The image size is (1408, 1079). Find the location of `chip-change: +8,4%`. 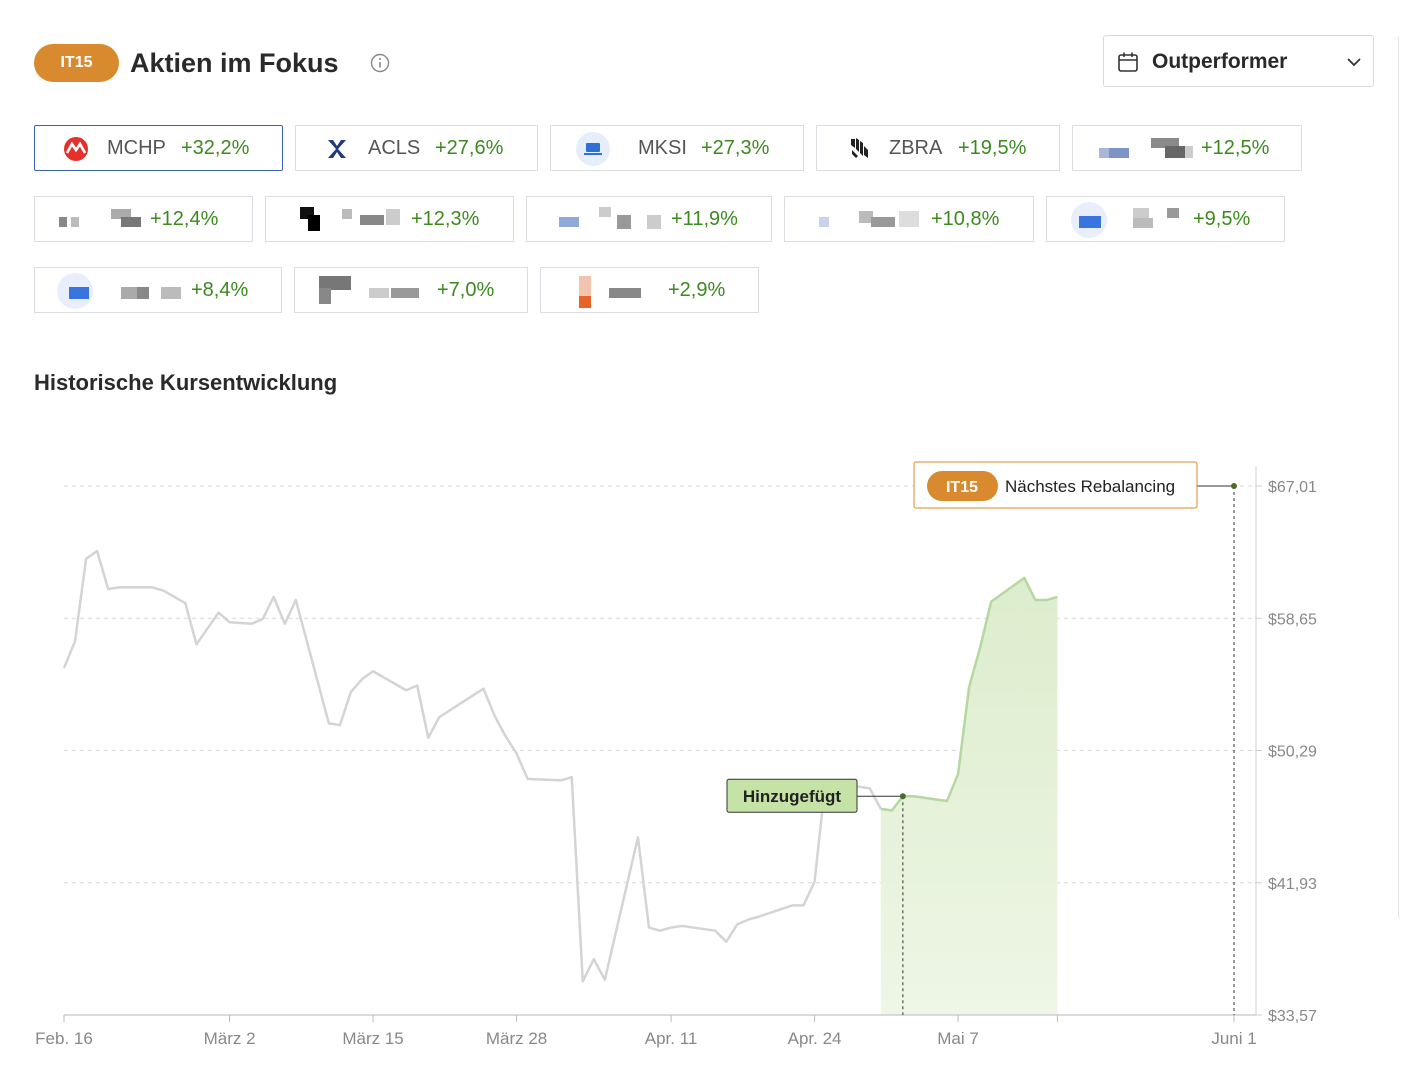

chip-change: +8,4% is located at coordinates (220, 290).